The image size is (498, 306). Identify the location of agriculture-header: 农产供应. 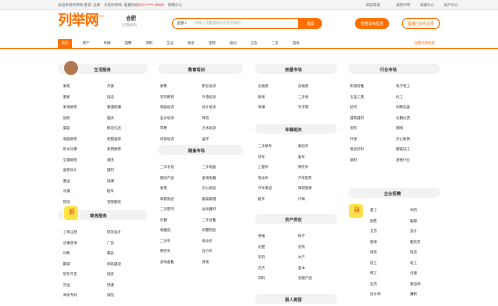
(296, 219).